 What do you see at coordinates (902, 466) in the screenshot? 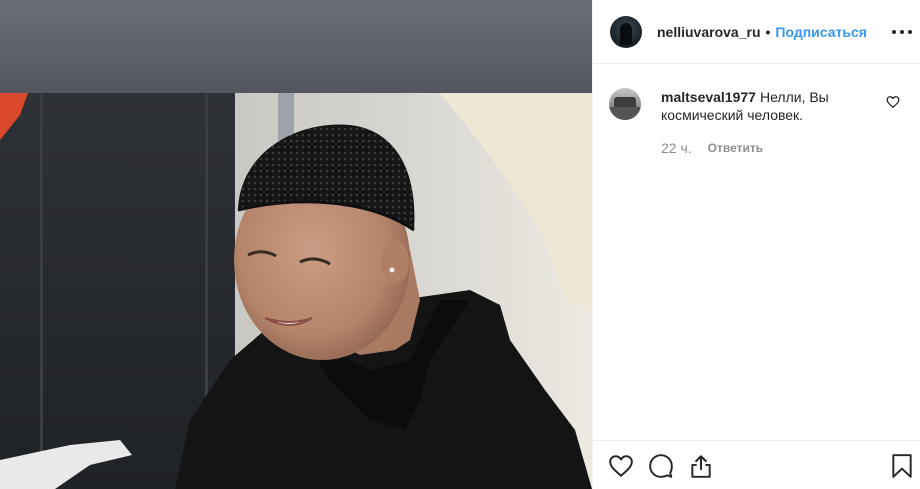
I see `bookmark-icon` at bounding box center [902, 466].